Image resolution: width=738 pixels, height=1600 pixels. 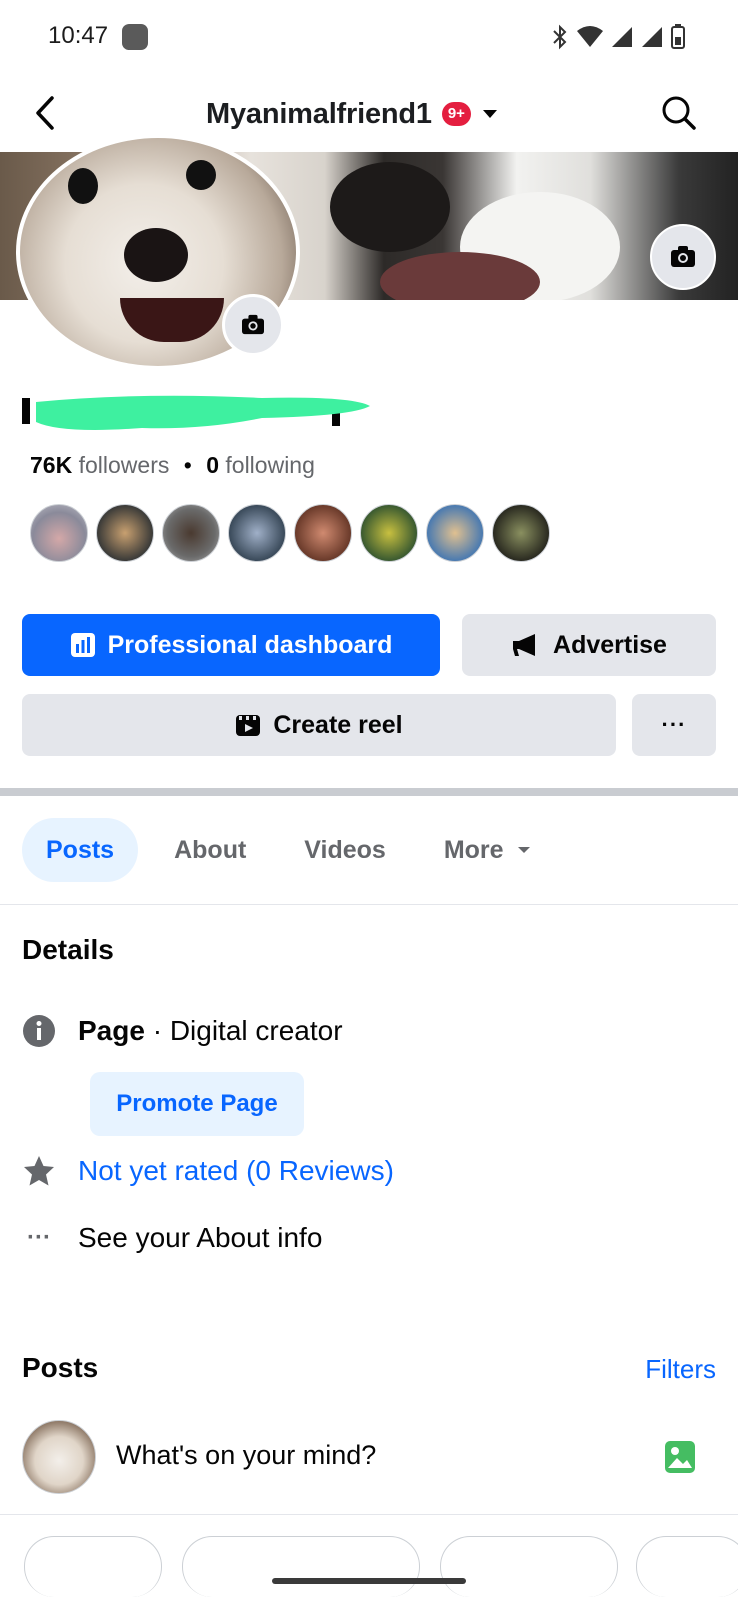 I want to click on promote-page-button: Promote Page, so click(x=197, y=1104).